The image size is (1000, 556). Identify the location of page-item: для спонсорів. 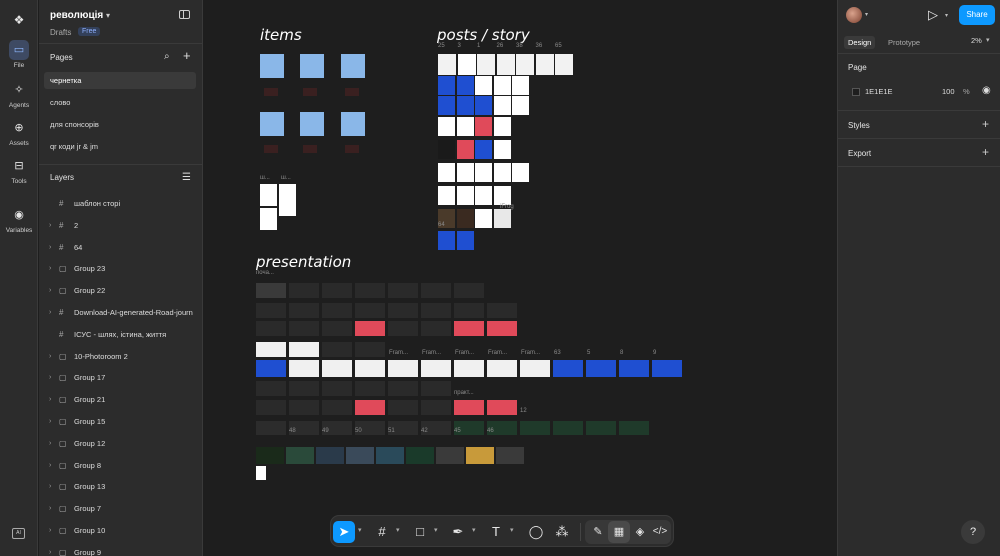
(120, 124).